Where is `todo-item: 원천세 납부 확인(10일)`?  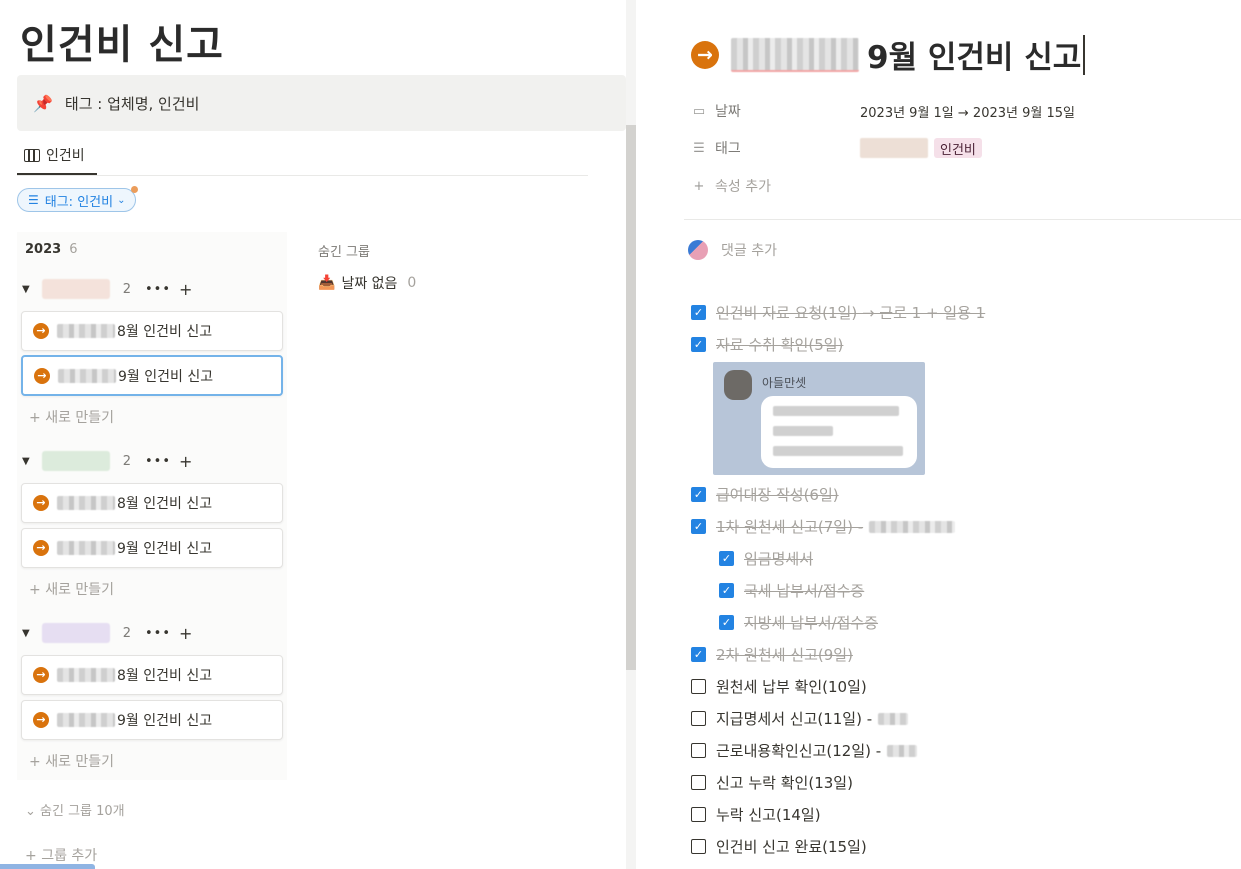 todo-item: 원천세 납부 확인(10일) is located at coordinates (779, 686).